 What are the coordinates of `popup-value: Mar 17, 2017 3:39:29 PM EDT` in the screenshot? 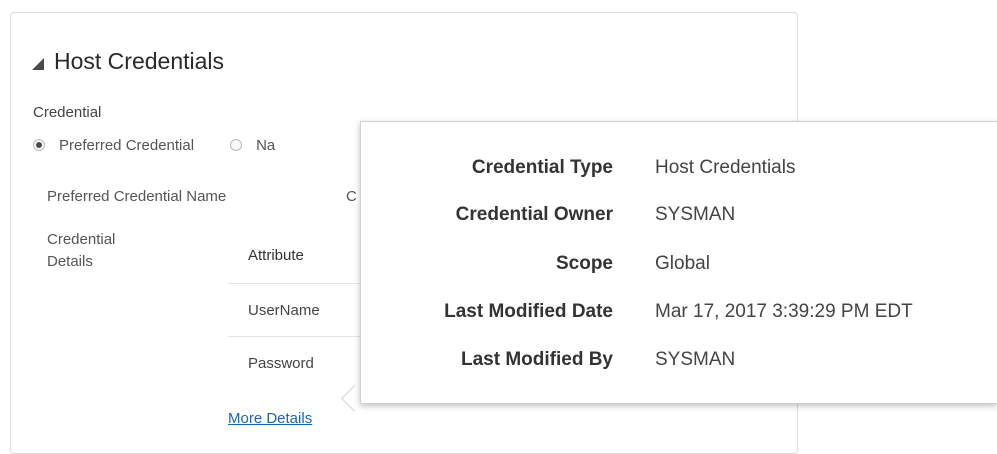 It's located at (784, 311).